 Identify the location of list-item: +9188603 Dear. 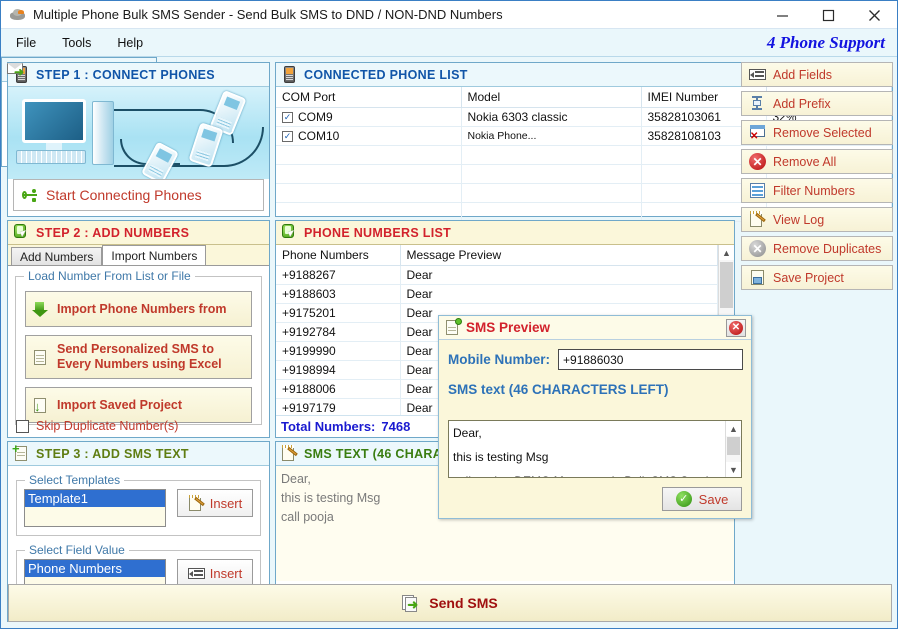
(497, 294).